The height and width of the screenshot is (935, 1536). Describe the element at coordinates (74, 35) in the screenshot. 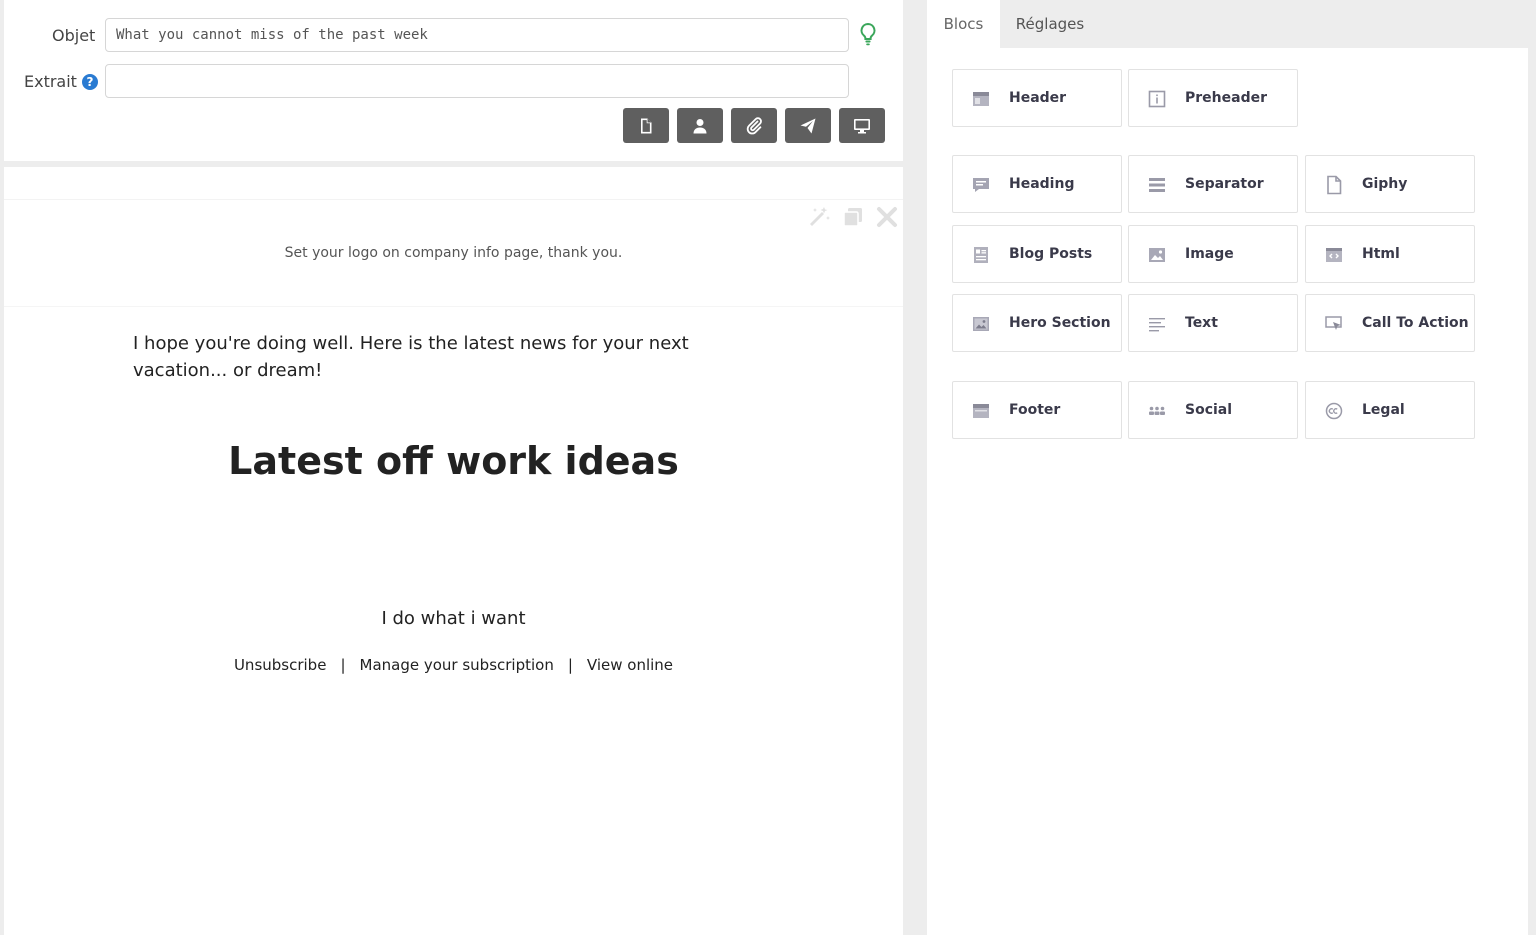

I see `subject-label: Objet` at that location.